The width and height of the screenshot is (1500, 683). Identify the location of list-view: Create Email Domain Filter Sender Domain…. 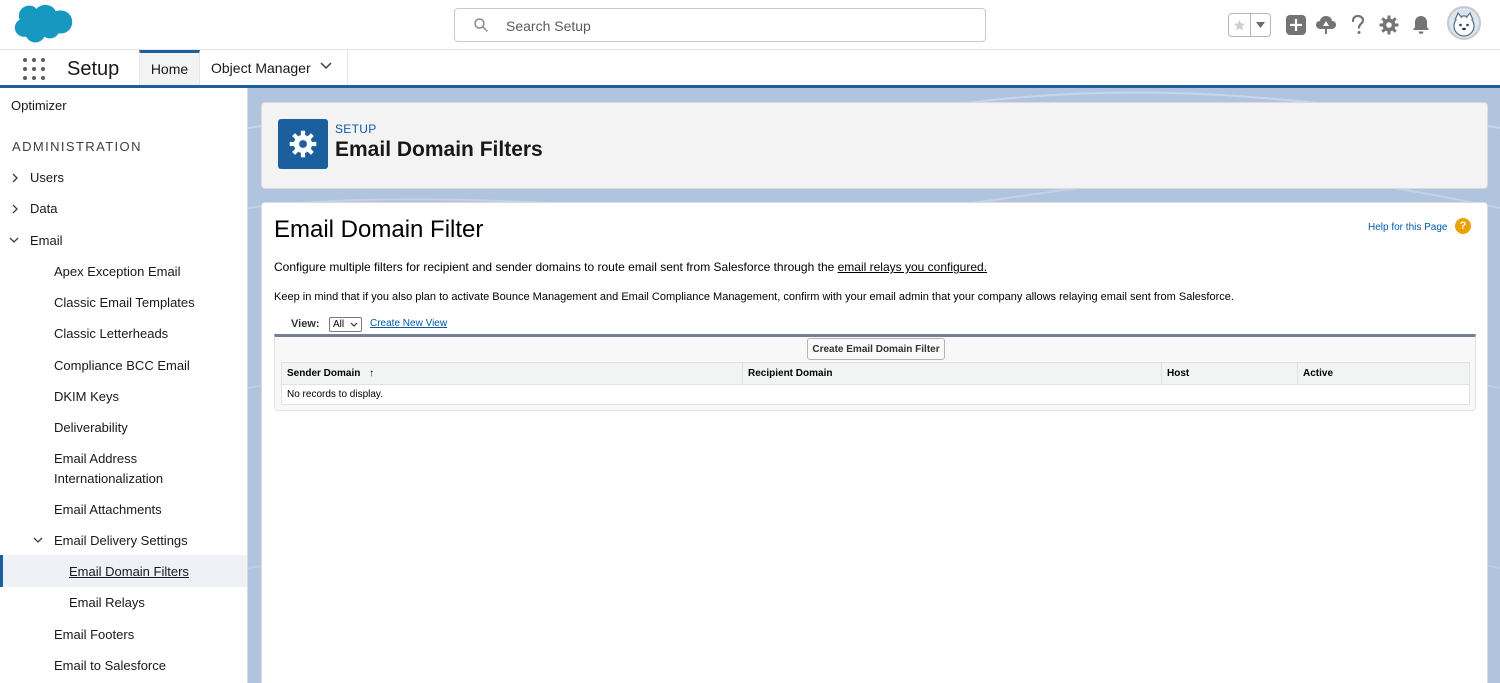
(875, 372).